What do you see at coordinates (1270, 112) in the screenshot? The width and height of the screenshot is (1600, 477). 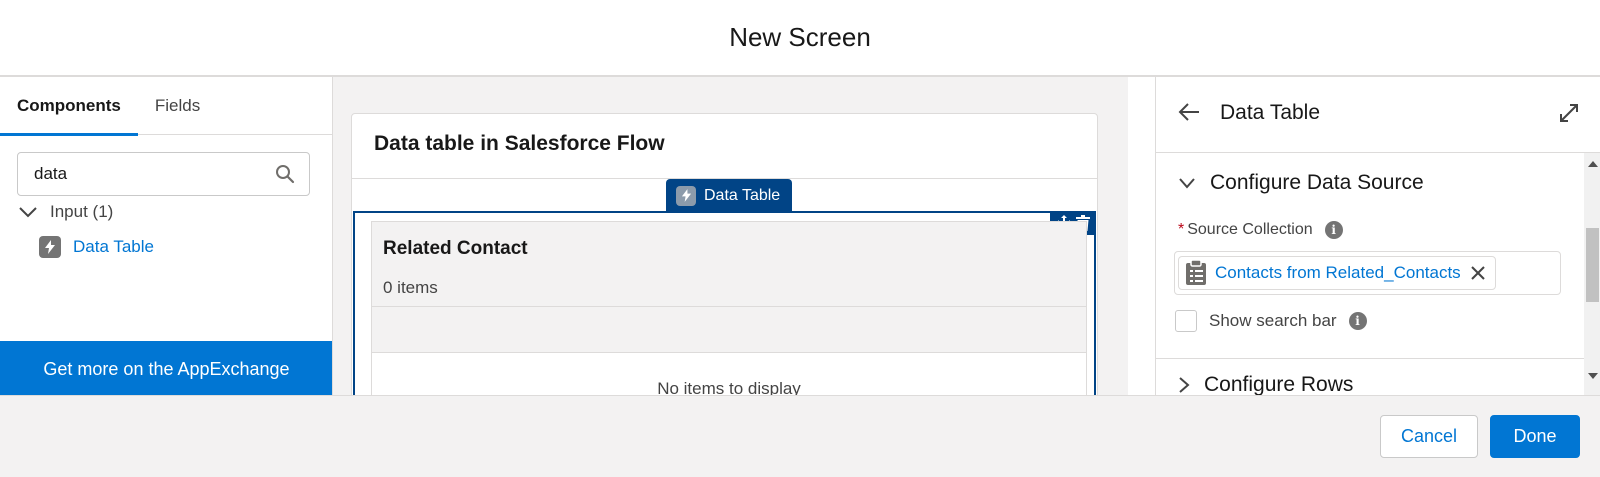 I see `properties-title: Data Table` at bounding box center [1270, 112].